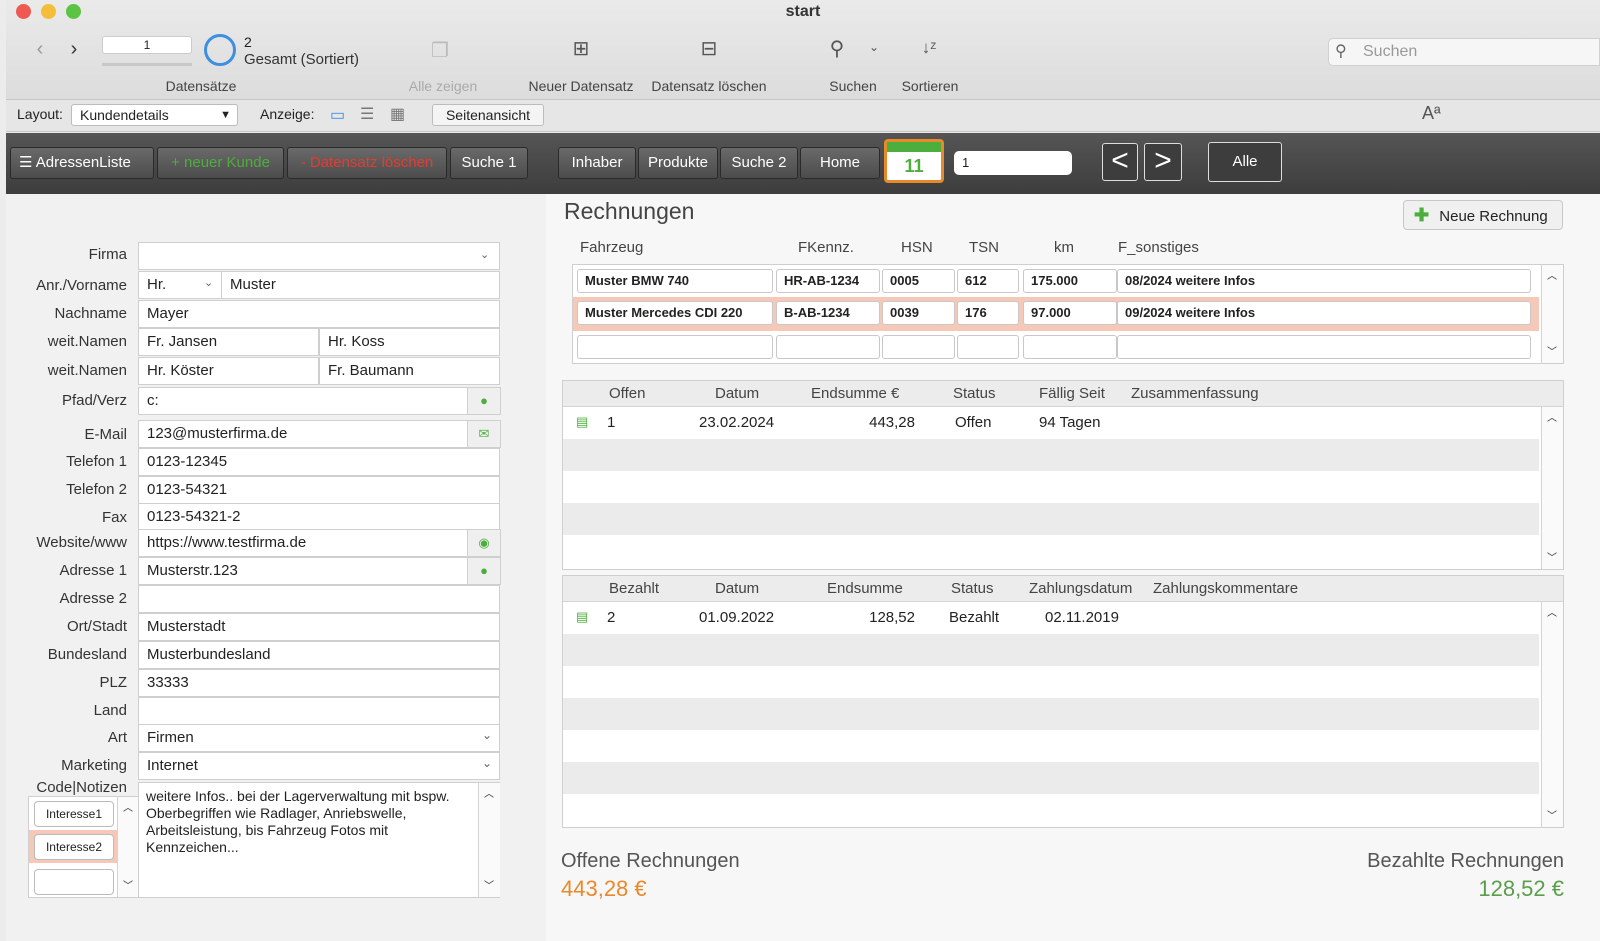 This screenshot has width=1600, height=941. Describe the element at coordinates (837, 48) in the screenshot. I see `find-icon: ⚲` at that location.